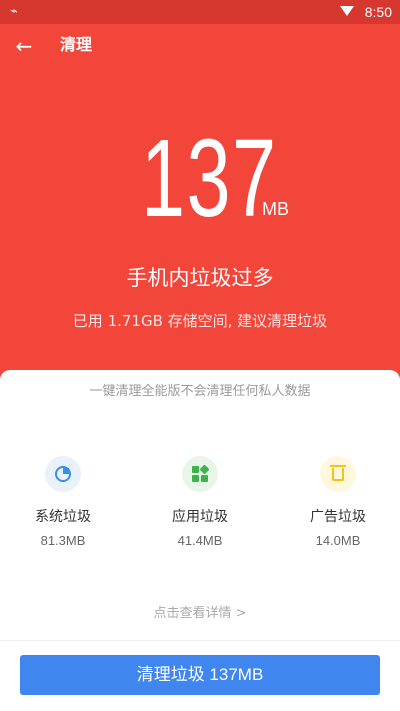  Describe the element at coordinates (200, 517) in the screenshot. I see `category-name: 应用垃圾` at that location.